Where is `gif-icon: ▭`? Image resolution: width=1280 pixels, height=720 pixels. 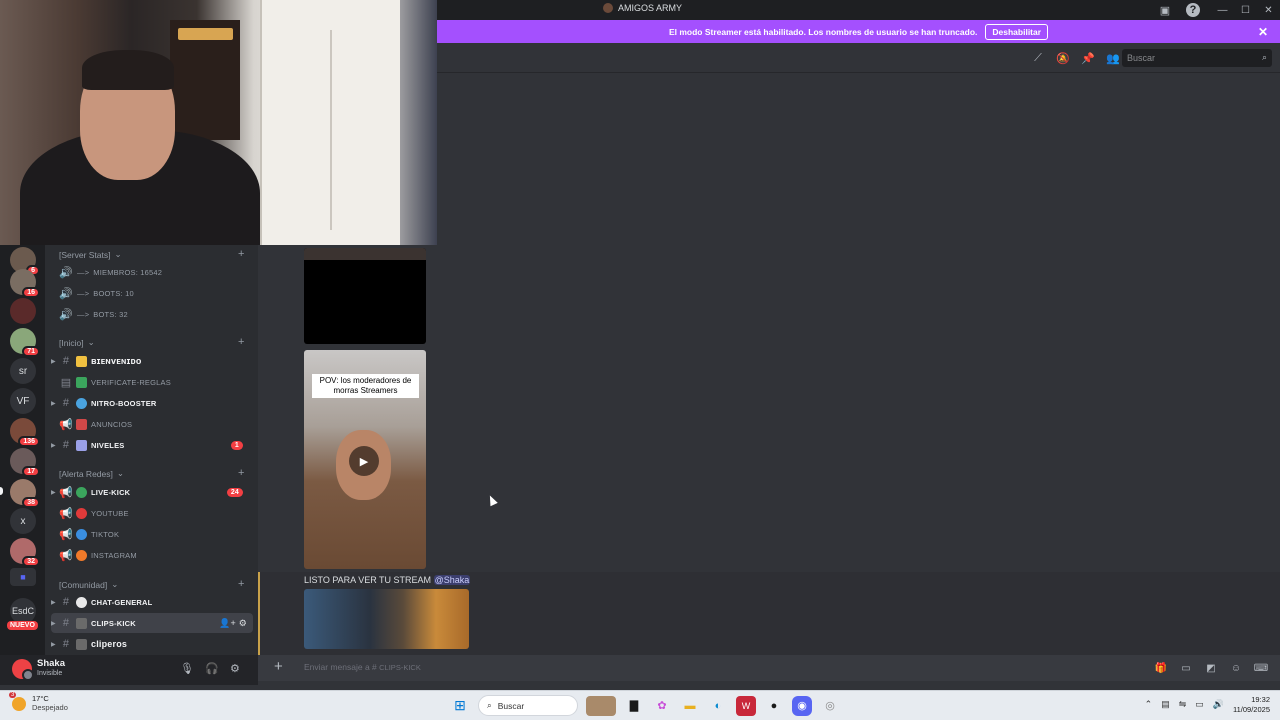
gif-icon: ▭ is located at coordinates (1186, 668).